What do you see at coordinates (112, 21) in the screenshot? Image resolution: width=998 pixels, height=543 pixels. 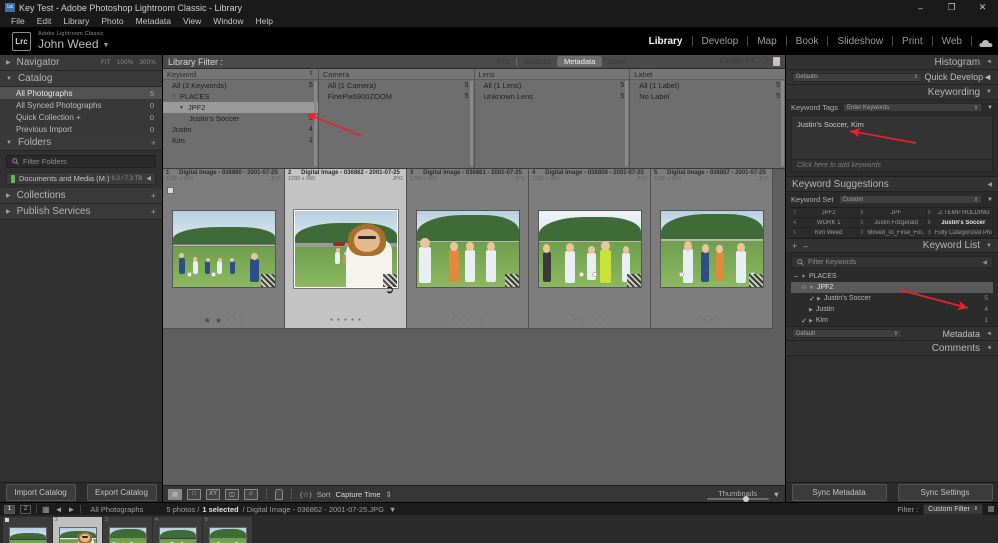 I see `menu-photo: Photo` at bounding box center [112, 21].